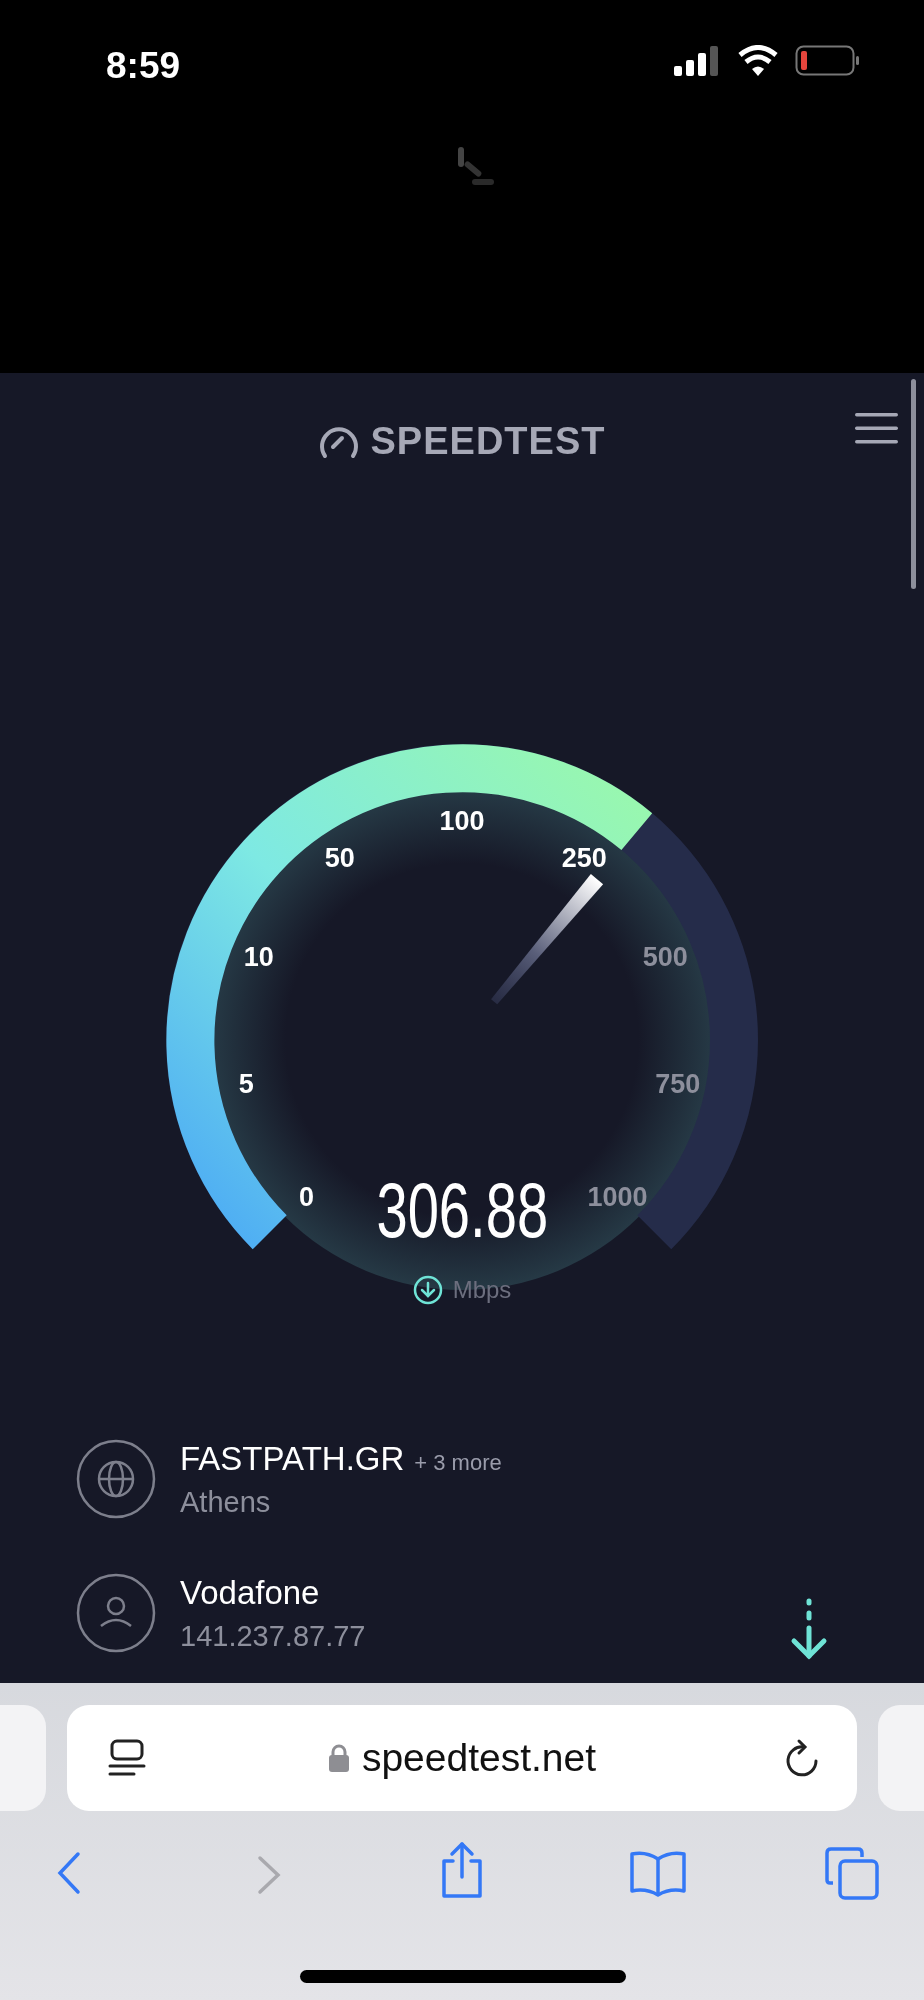 The height and width of the screenshot is (2000, 924). Describe the element at coordinates (292, 1459) in the screenshot. I see `connection-name: FASTPATH.GR` at that location.